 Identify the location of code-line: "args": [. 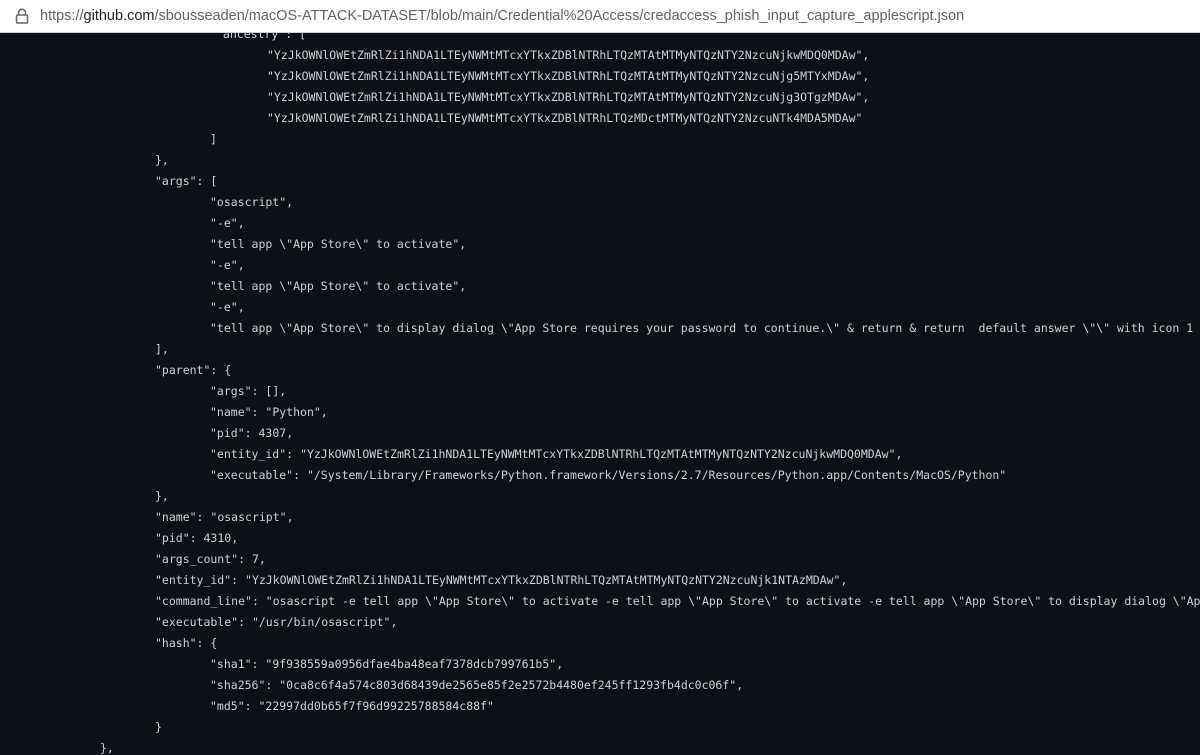
(186, 181).